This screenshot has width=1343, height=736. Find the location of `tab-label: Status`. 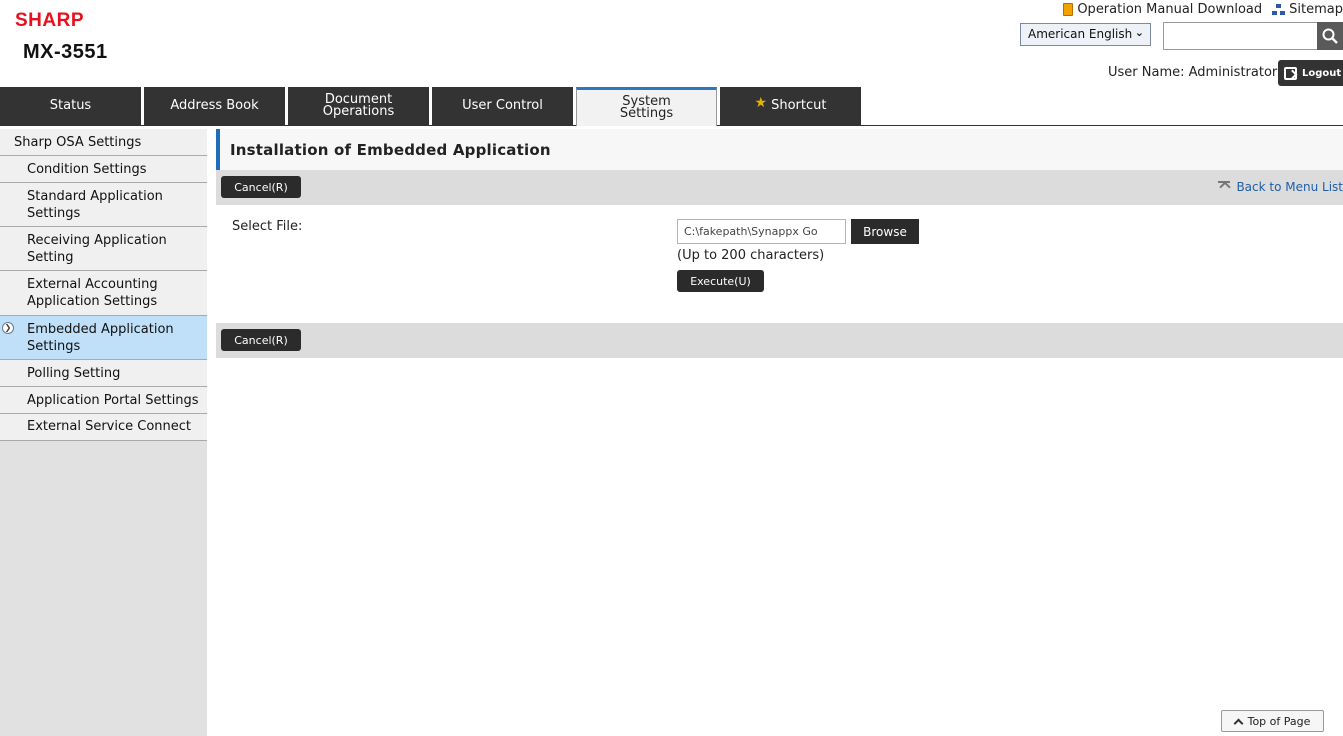

tab-label: Status is located at coordinates (70, 105).